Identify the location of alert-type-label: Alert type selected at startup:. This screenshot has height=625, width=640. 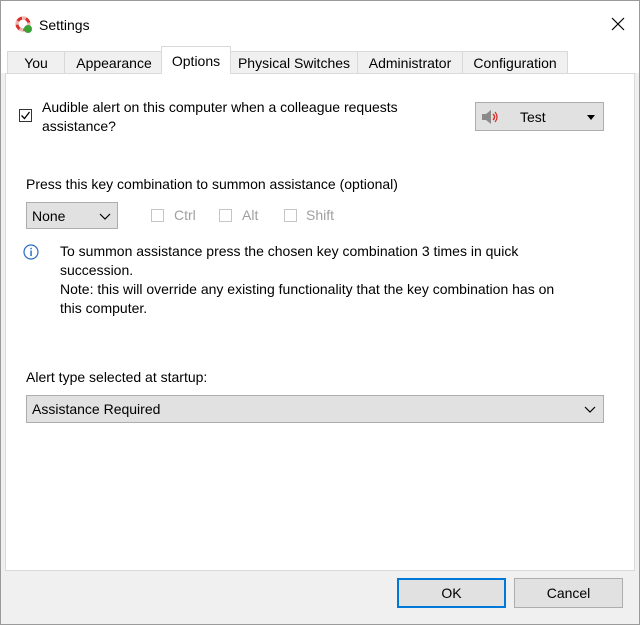
(117, 377).